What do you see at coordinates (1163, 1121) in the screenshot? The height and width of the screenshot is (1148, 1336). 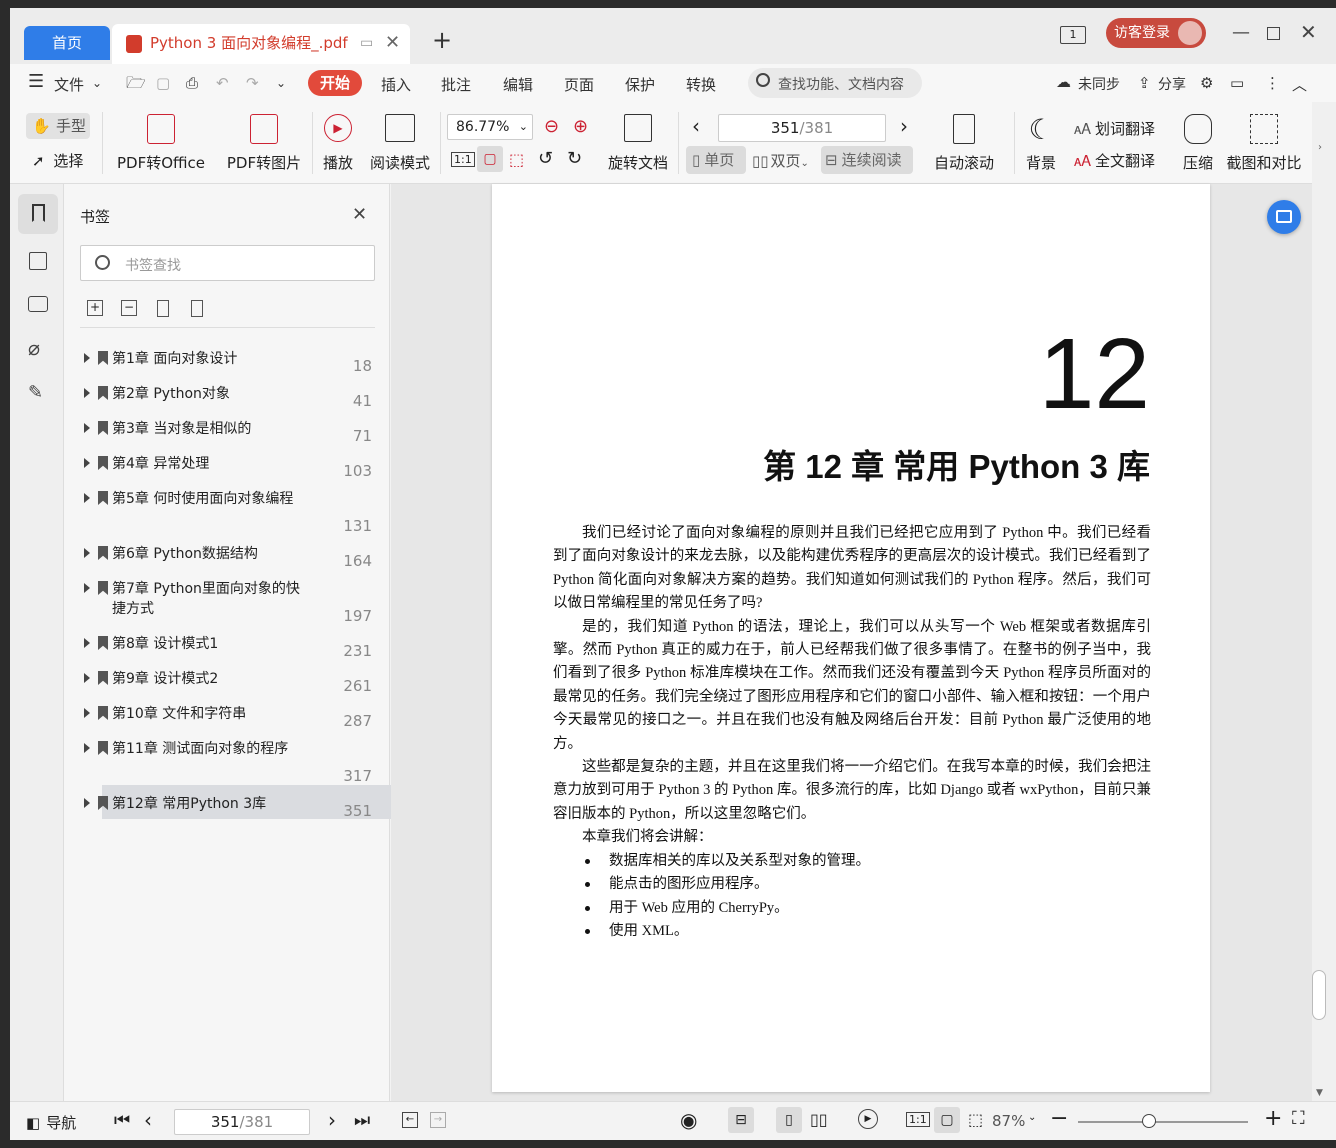 I see `zoom-slider` at bounding box center [1163, 1121].